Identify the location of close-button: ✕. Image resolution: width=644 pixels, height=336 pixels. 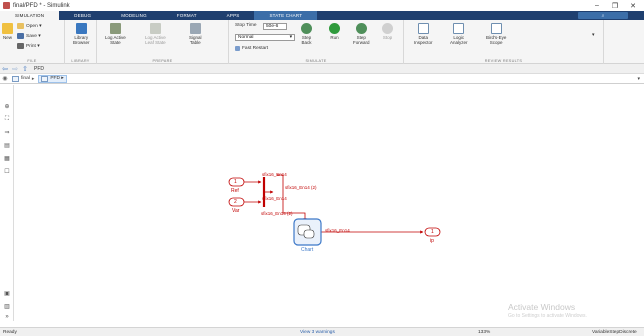
(633, 5).